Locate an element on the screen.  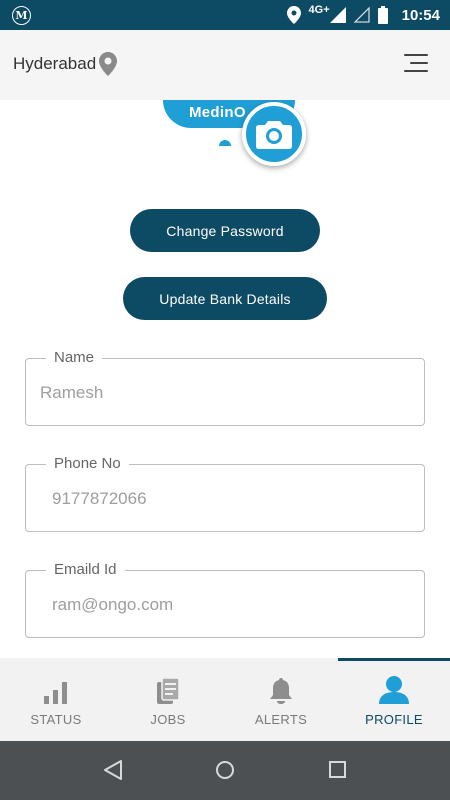
bell-icon is located at coordinates (281, 691).